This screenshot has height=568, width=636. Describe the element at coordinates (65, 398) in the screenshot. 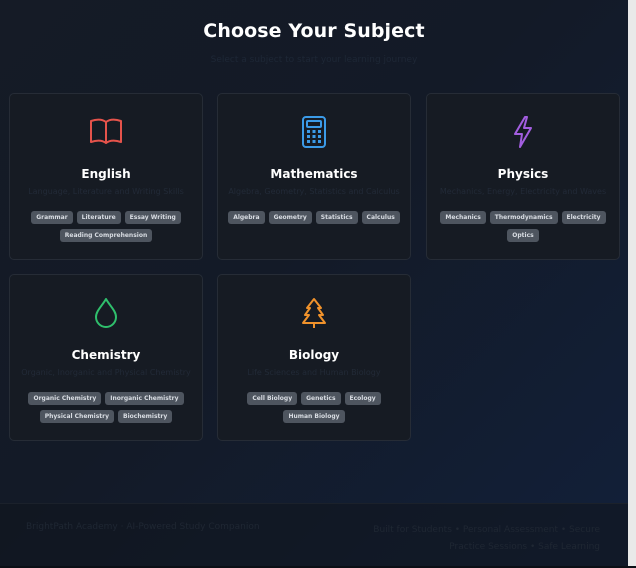

I see `topic-tag: Organic Chemistry` at that location.